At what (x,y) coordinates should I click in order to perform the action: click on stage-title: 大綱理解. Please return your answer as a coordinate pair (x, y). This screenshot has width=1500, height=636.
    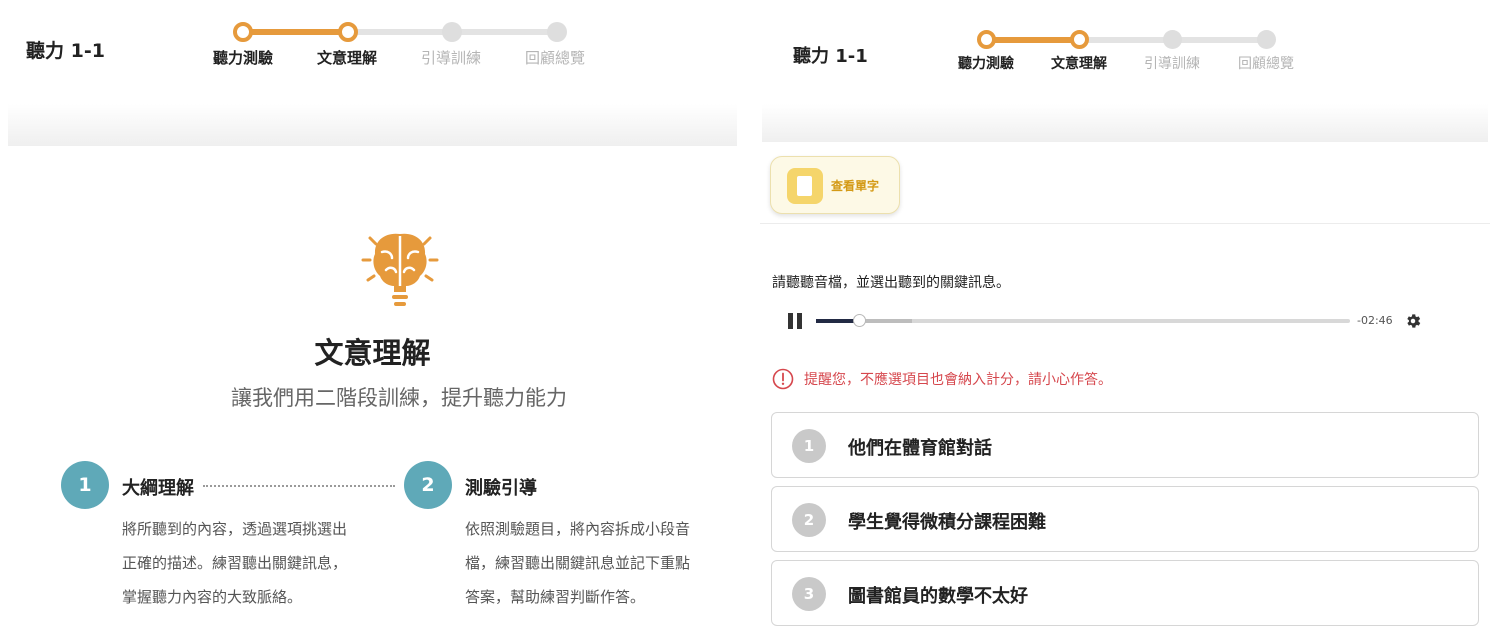
    Looking at the image, I should click on (158, 488).